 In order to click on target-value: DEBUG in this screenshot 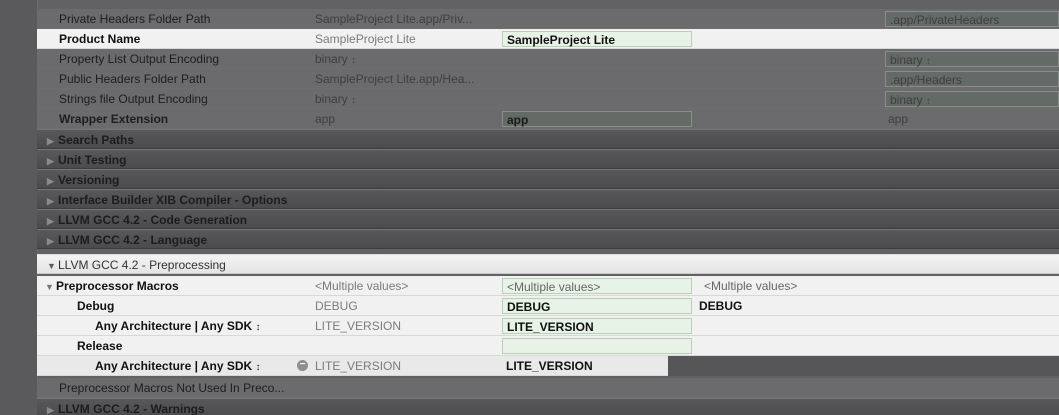, I will do `click(721, 306)`.